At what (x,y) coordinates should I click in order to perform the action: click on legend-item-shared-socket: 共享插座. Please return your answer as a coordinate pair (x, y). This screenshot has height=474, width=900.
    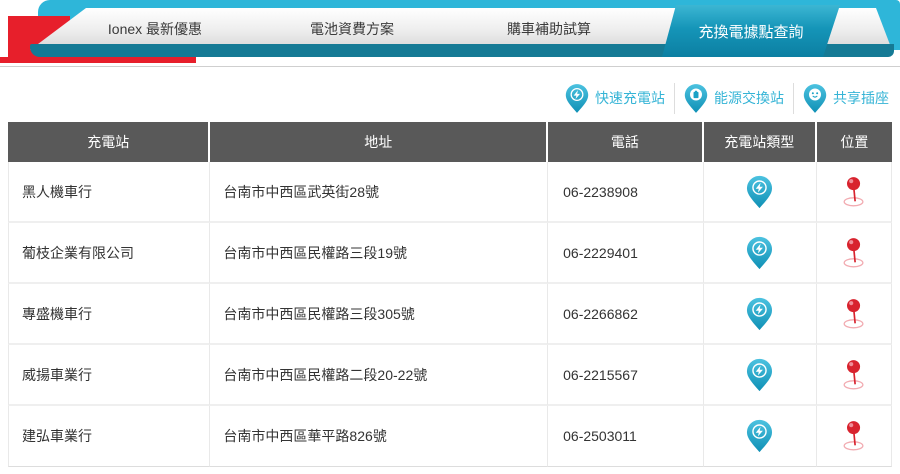
    Looking at the image, I should click on (845, 98).